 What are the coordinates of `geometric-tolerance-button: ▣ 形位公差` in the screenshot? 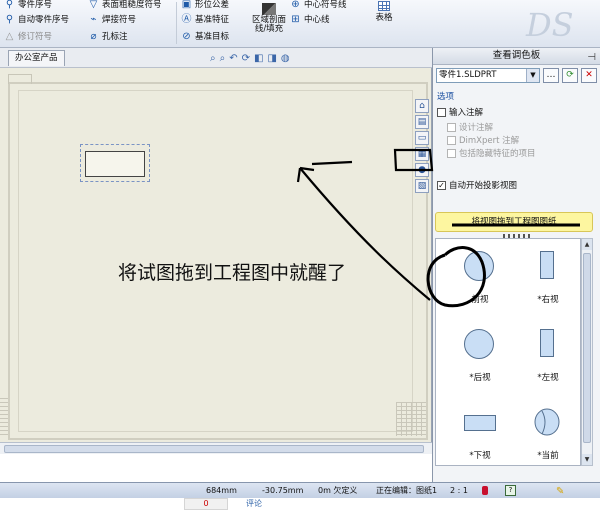 It's located at (205, 5).